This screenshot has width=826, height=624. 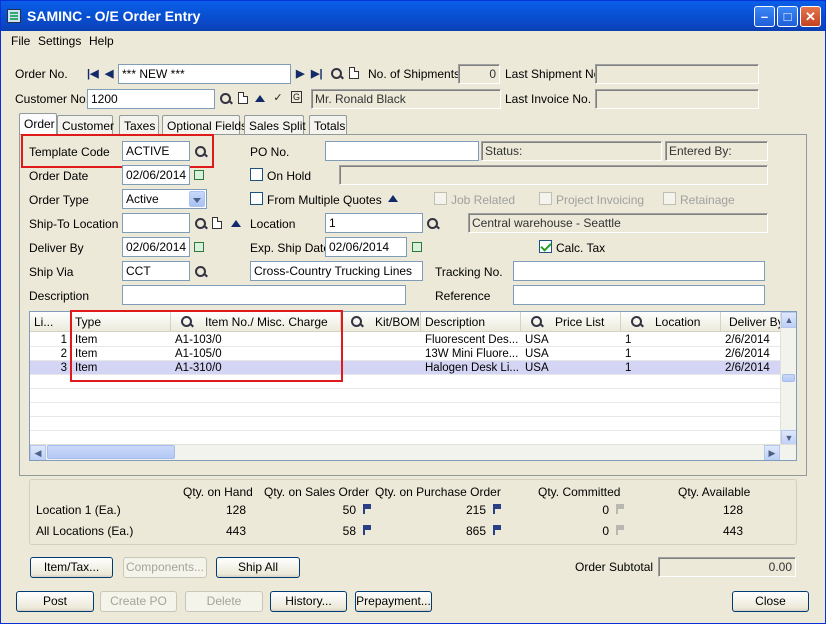 What do you see at coordinates (393, 198) in the screenshot?
I see `quotes-zoom-icon` at bounding box center [393, 198].